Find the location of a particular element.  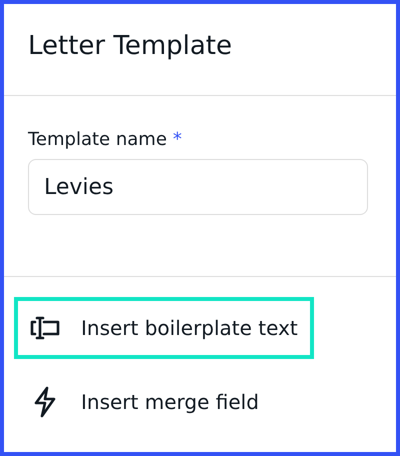

field-label: Template name * is located at coordinates (105, 140).